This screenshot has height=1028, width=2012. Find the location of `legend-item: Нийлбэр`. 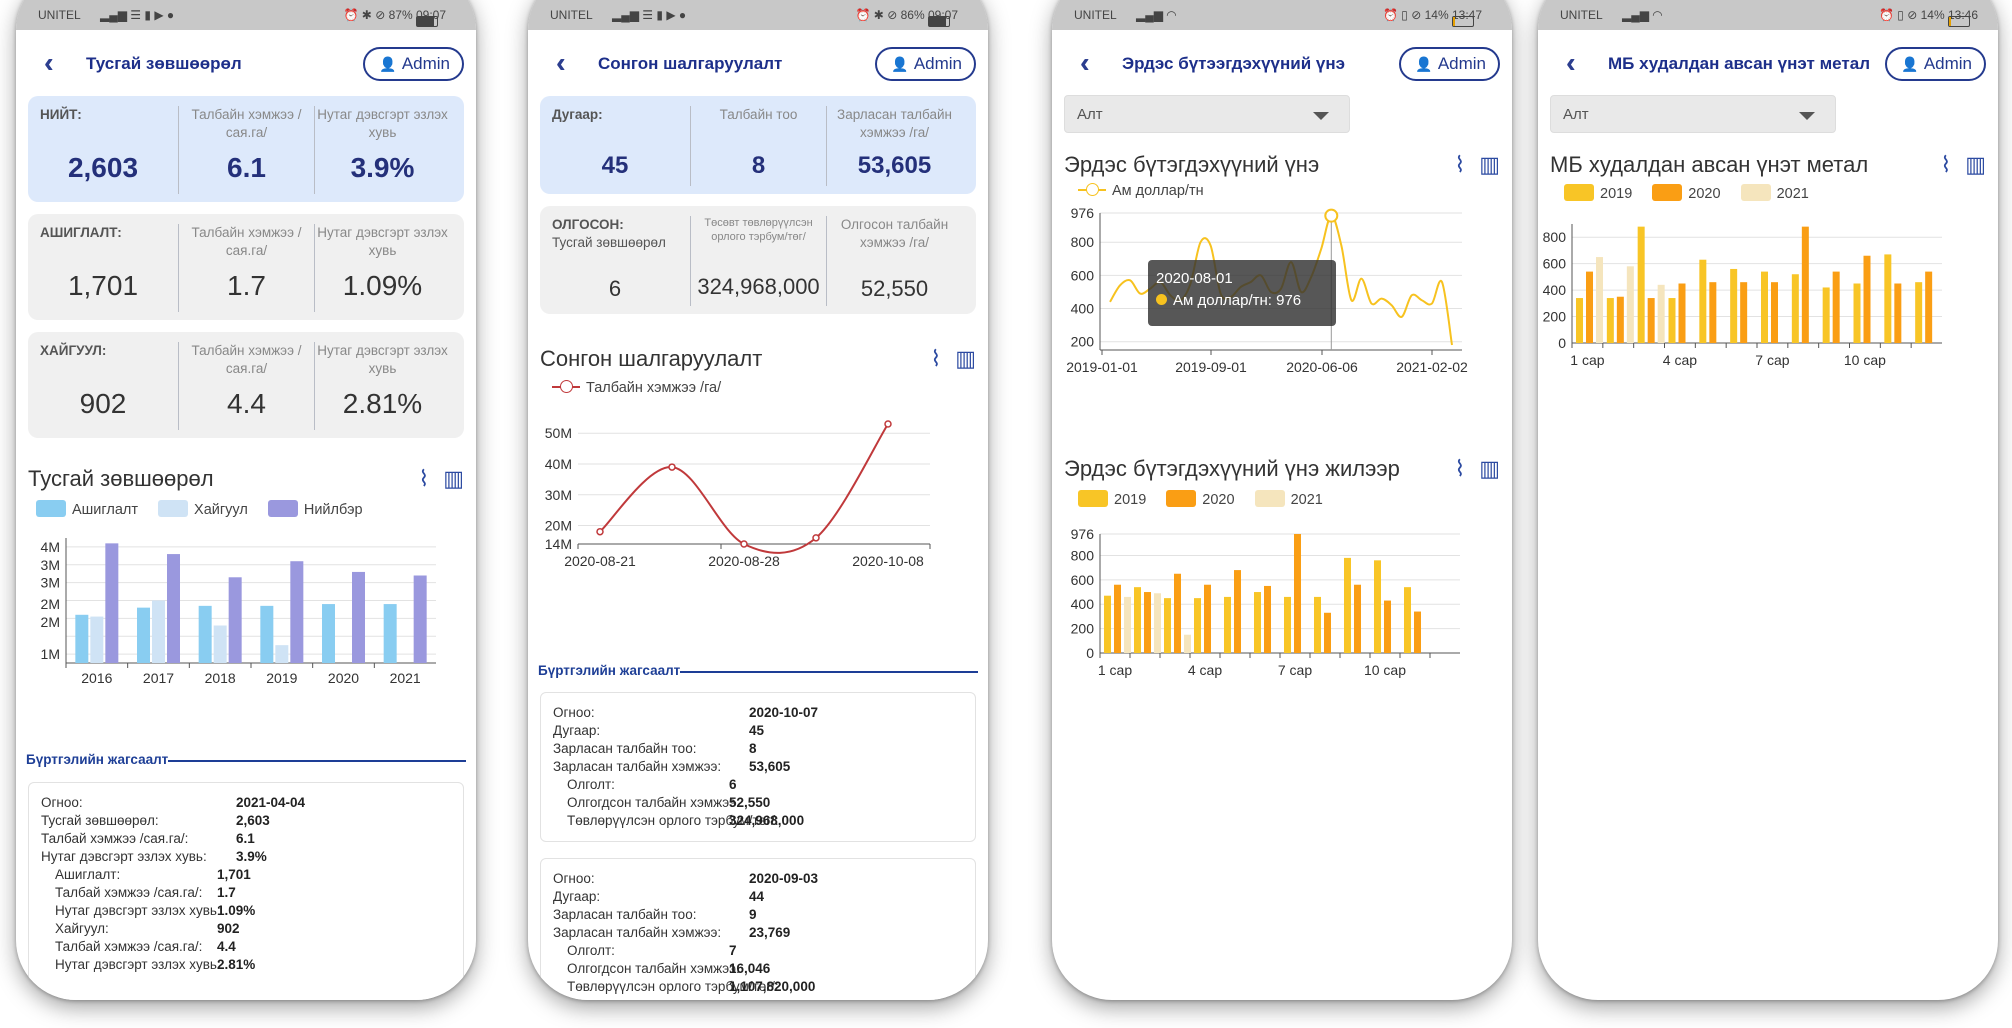

legend-item: Нийлбэр is located at coordinates (315, 509).